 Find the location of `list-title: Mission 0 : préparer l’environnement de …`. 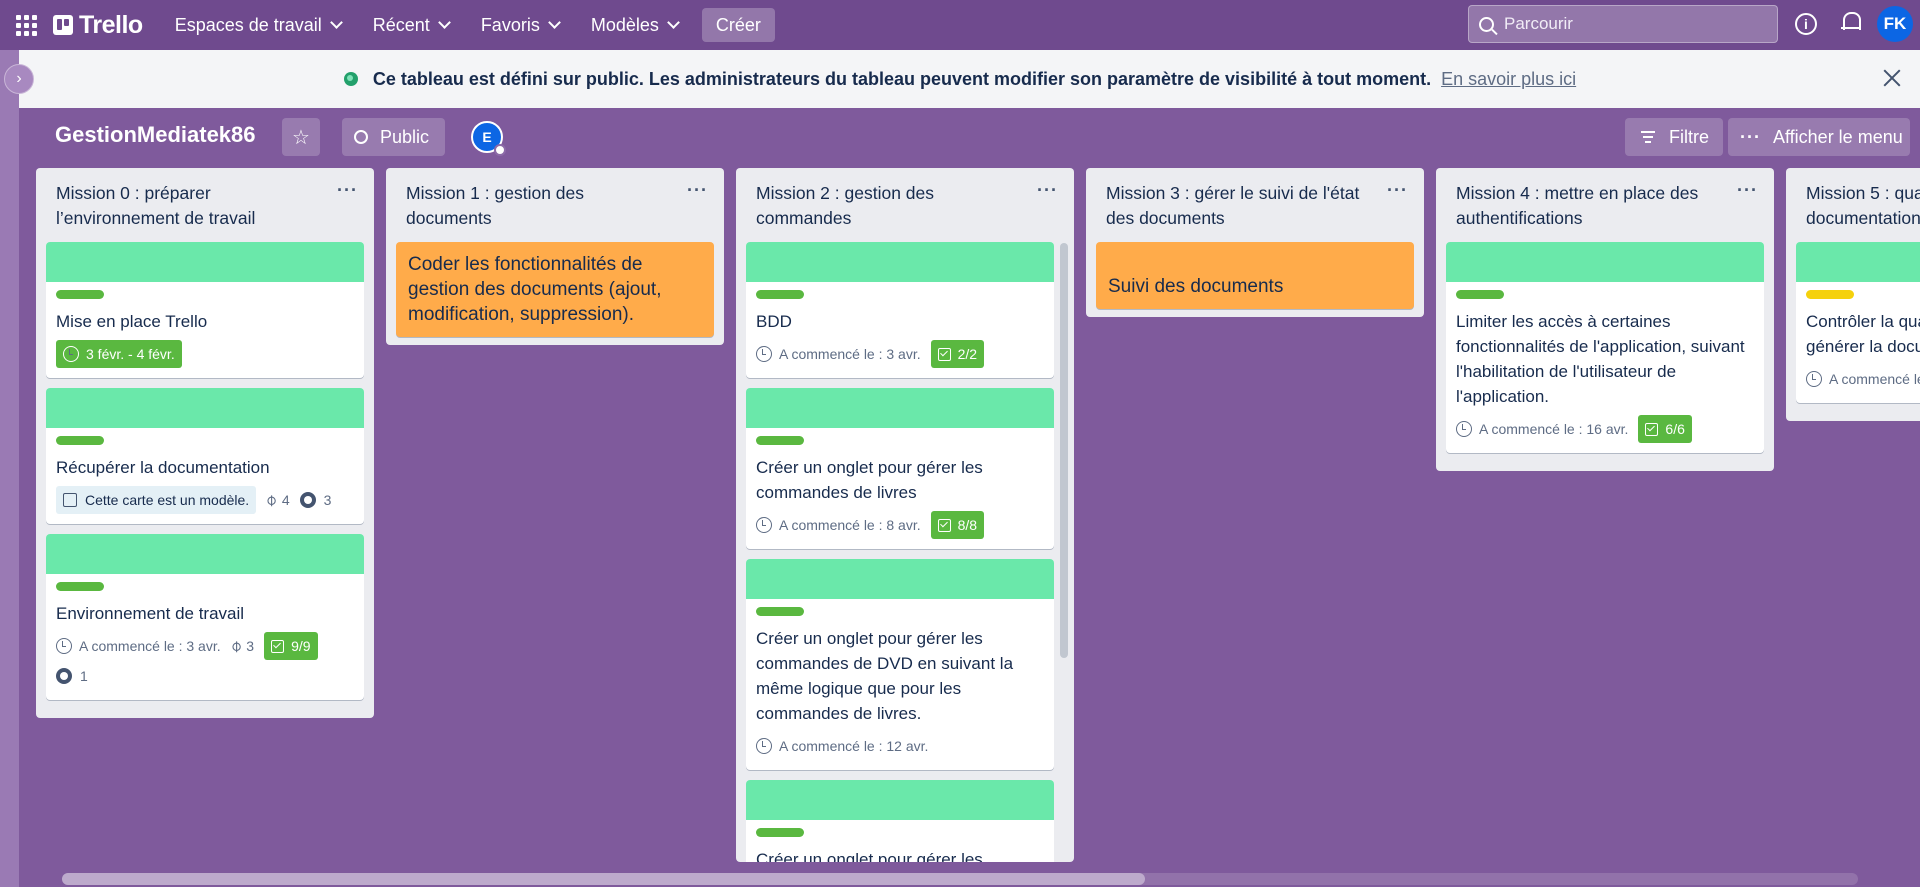

list-title: Mission 0 : préparer l’environnement de … is located at coordinates (155, 205).